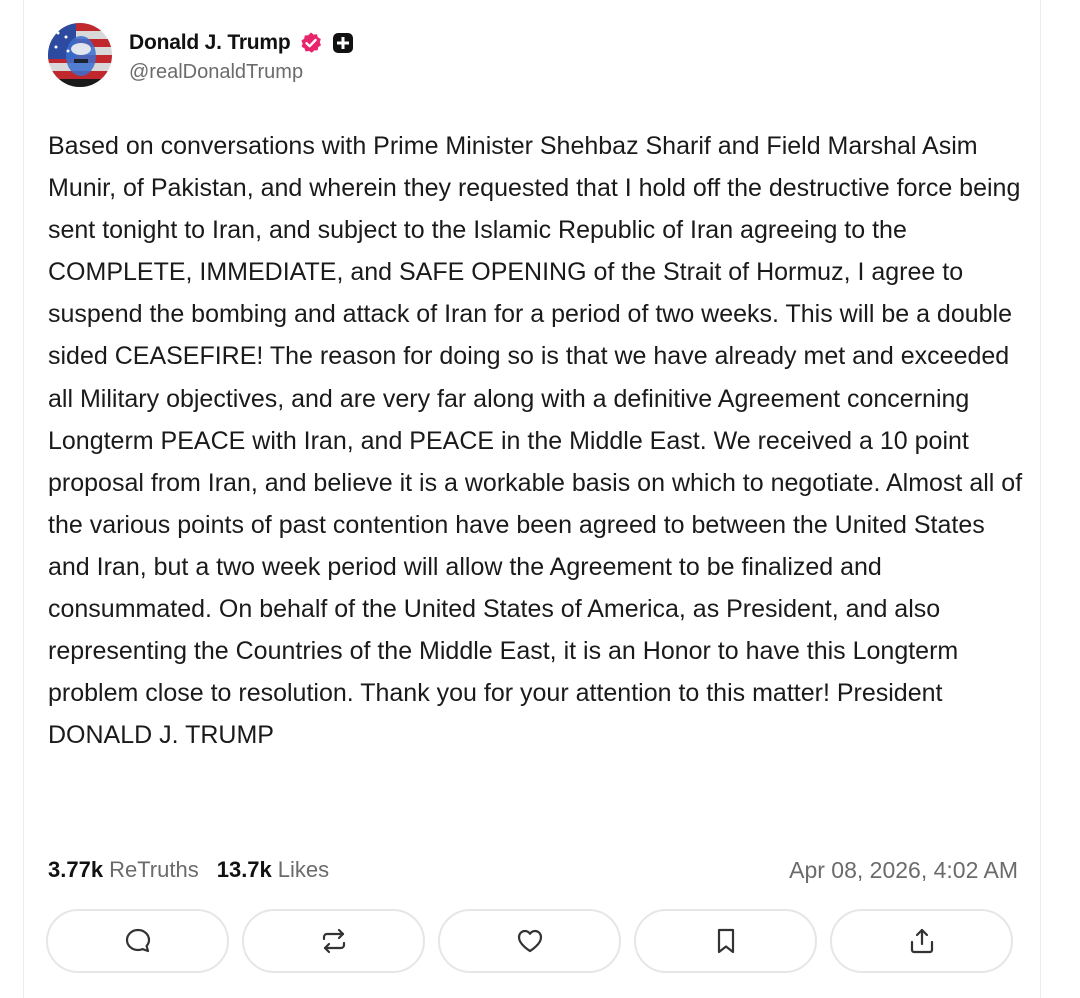  What do you see at coordinates (311, 43) in the screenshot?
I see `verified-badge-icon` at bounding box center [311, 43].